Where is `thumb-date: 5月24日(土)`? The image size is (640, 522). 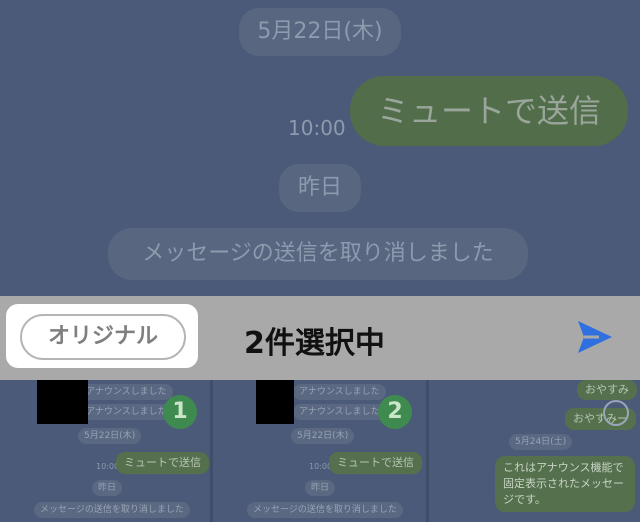
thumb-date: 5月24日(土) is located at coordinates (541, 442).